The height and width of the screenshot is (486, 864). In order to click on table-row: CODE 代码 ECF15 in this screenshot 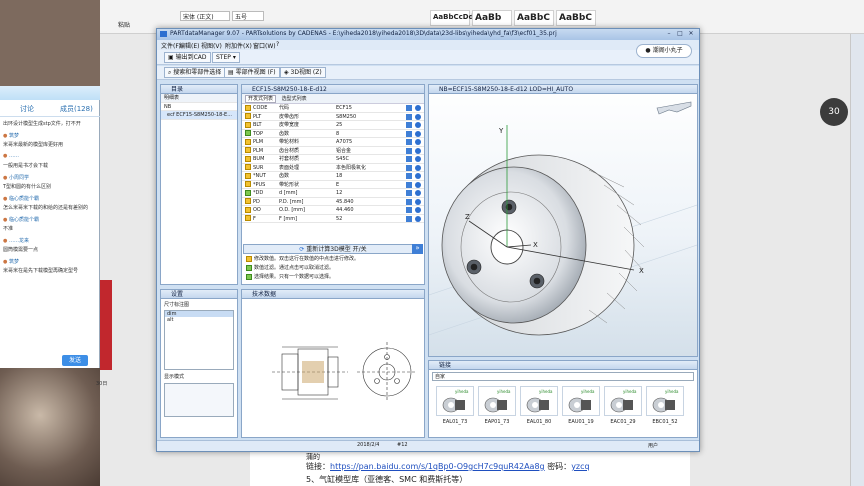, I will do `click(333, 108)`.